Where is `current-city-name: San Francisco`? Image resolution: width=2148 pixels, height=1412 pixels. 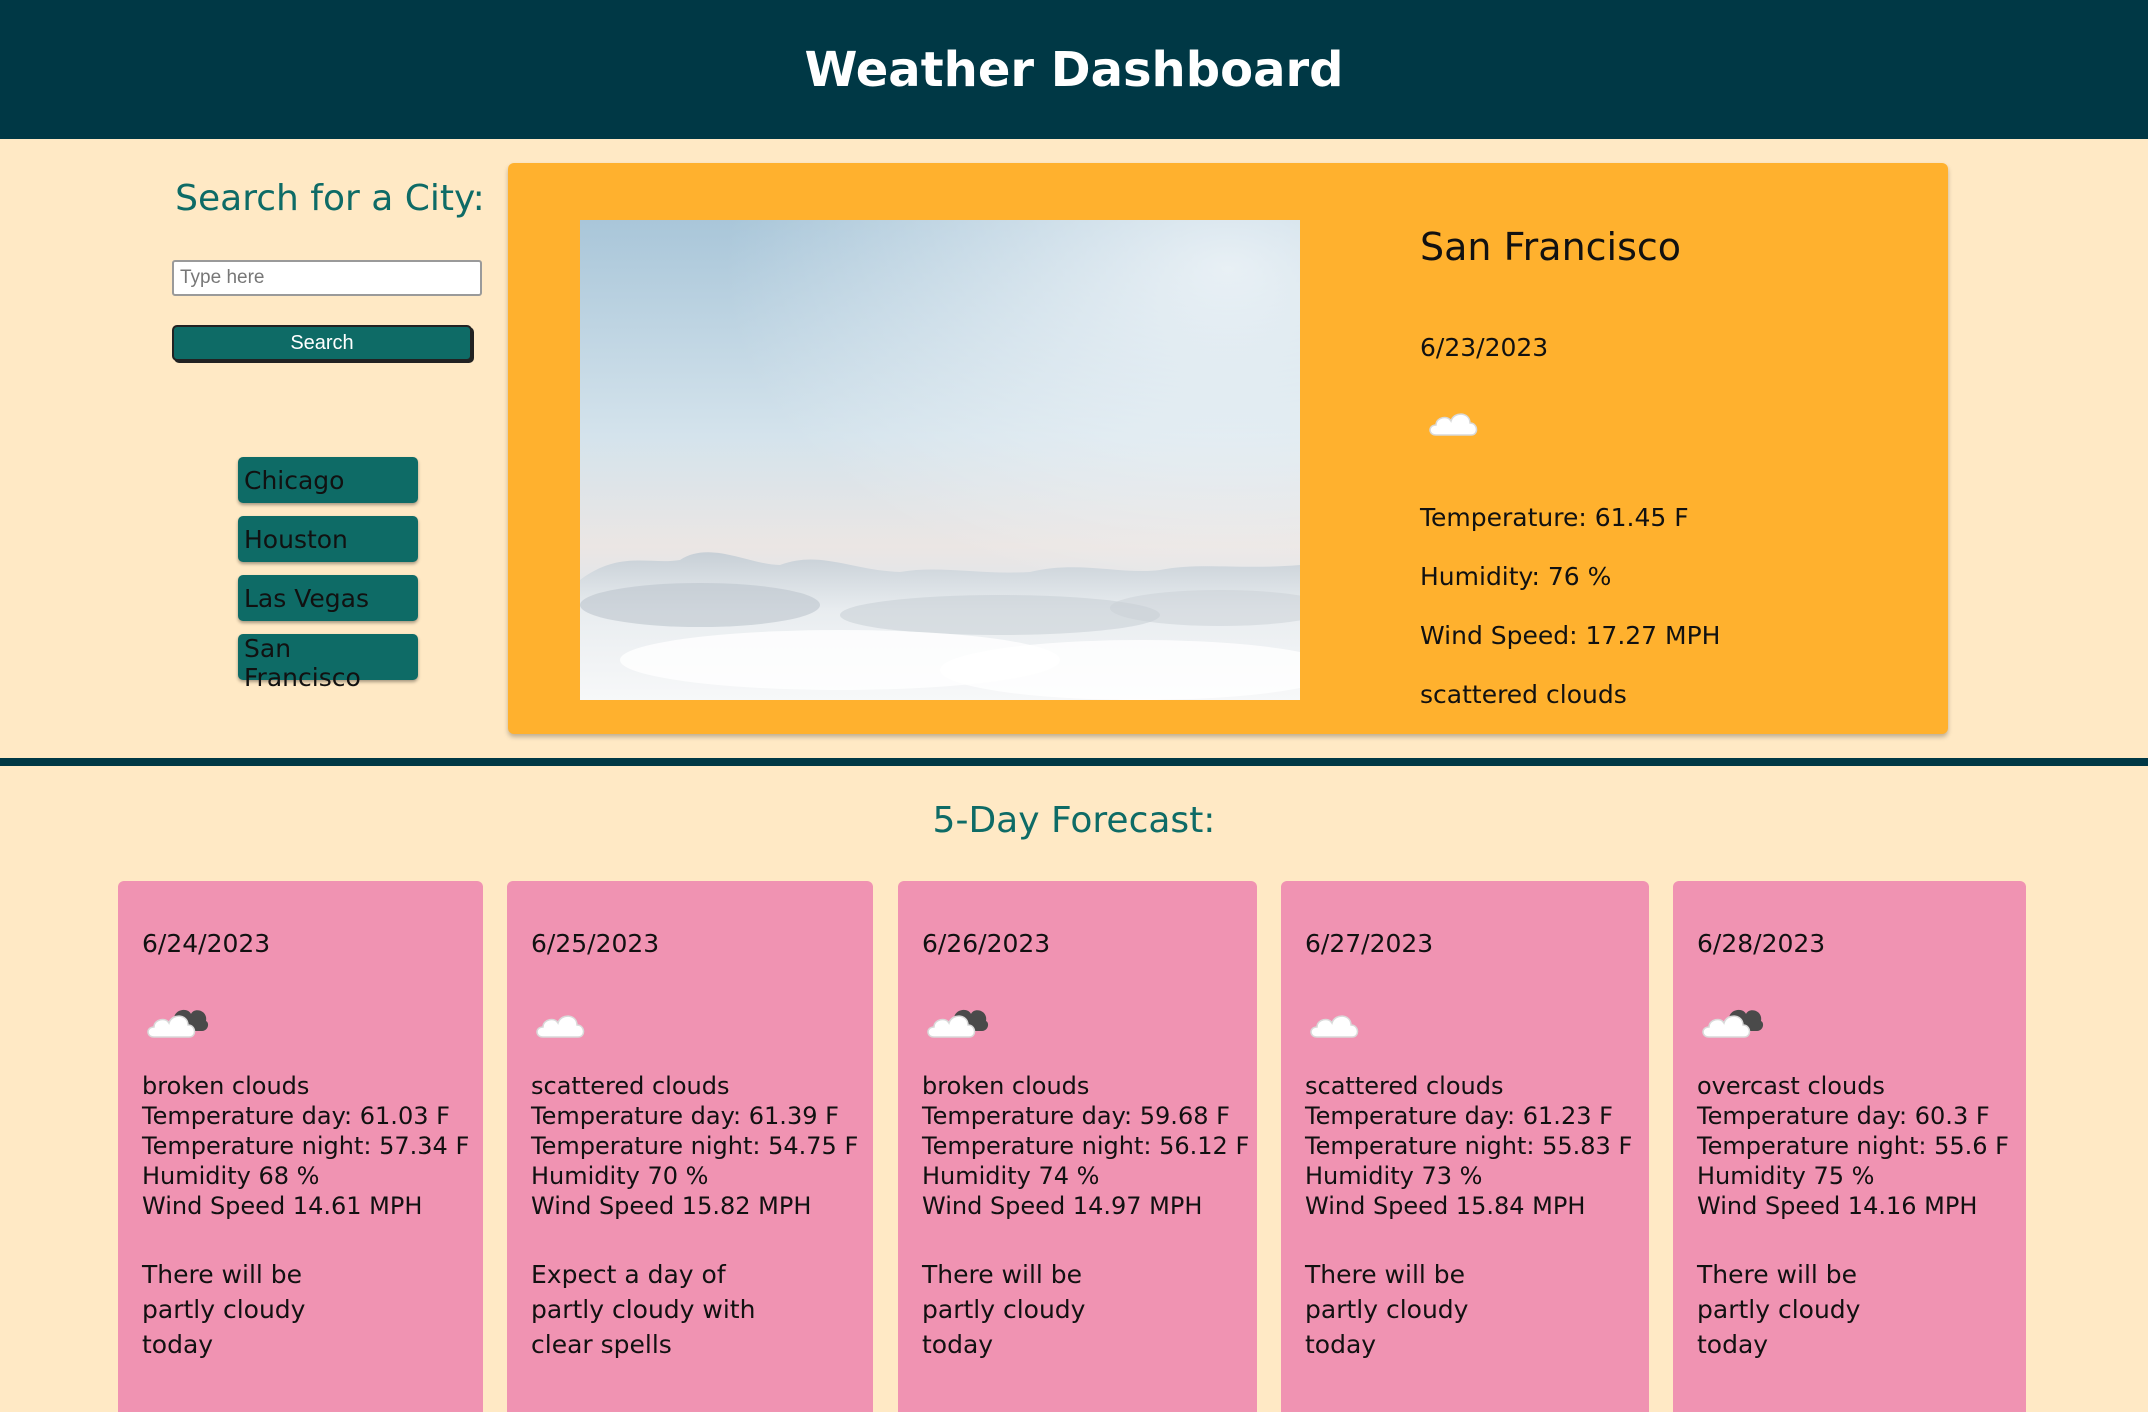
current-city-name: San Francisco is located at coordinates (1551, 247).